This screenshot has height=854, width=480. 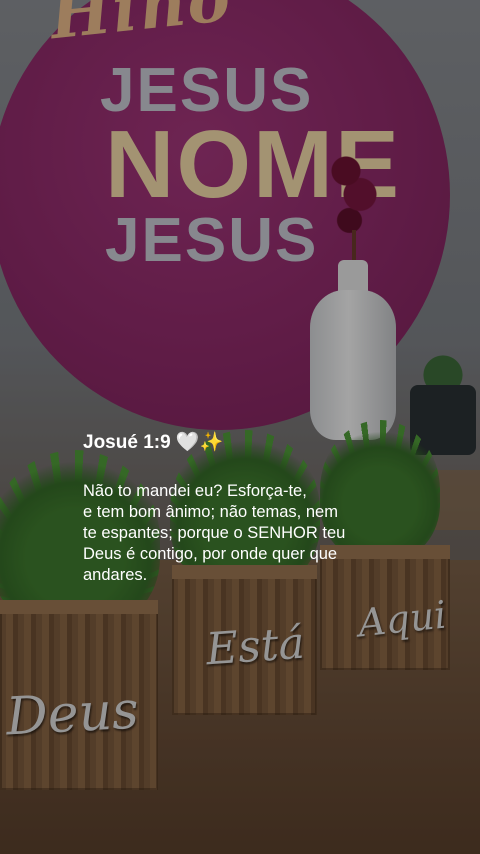 I want to click on verse-line: Deus é contigo, por onde quer que, so click(x=210, y=554).